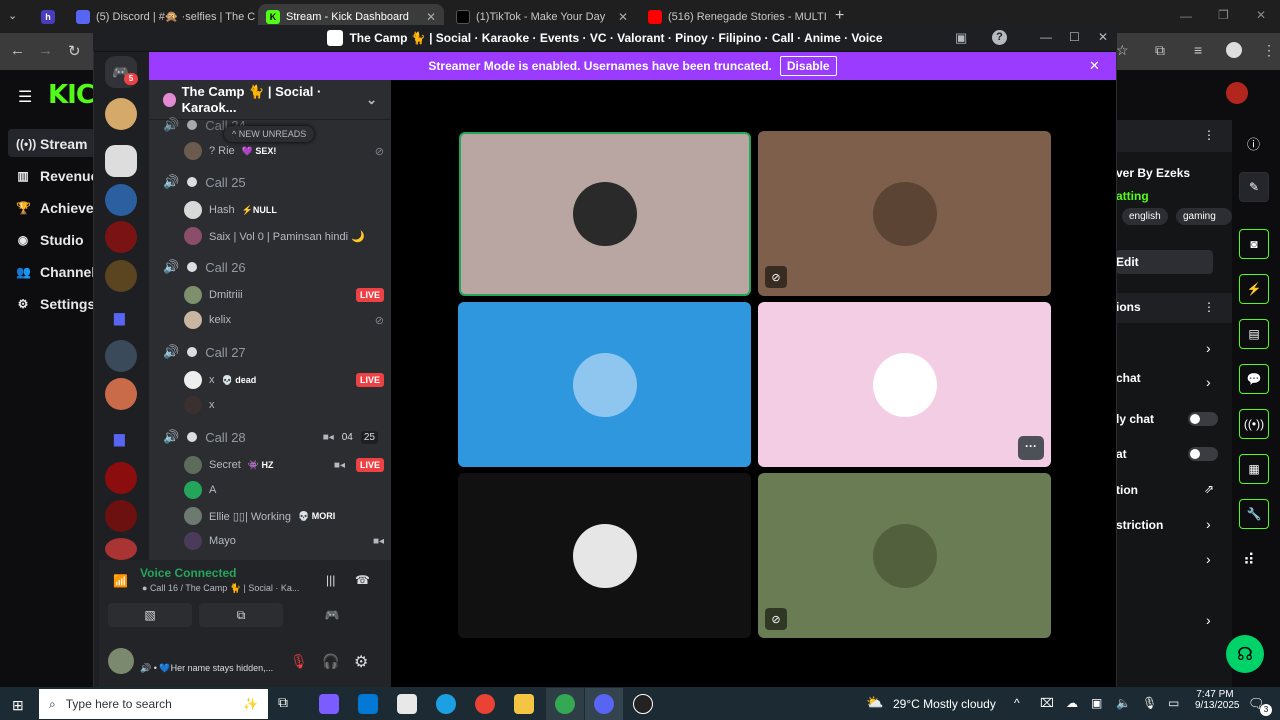 This screenshot has height=720, width=1280. I want to click on copilot-icon, so click(329, 704).